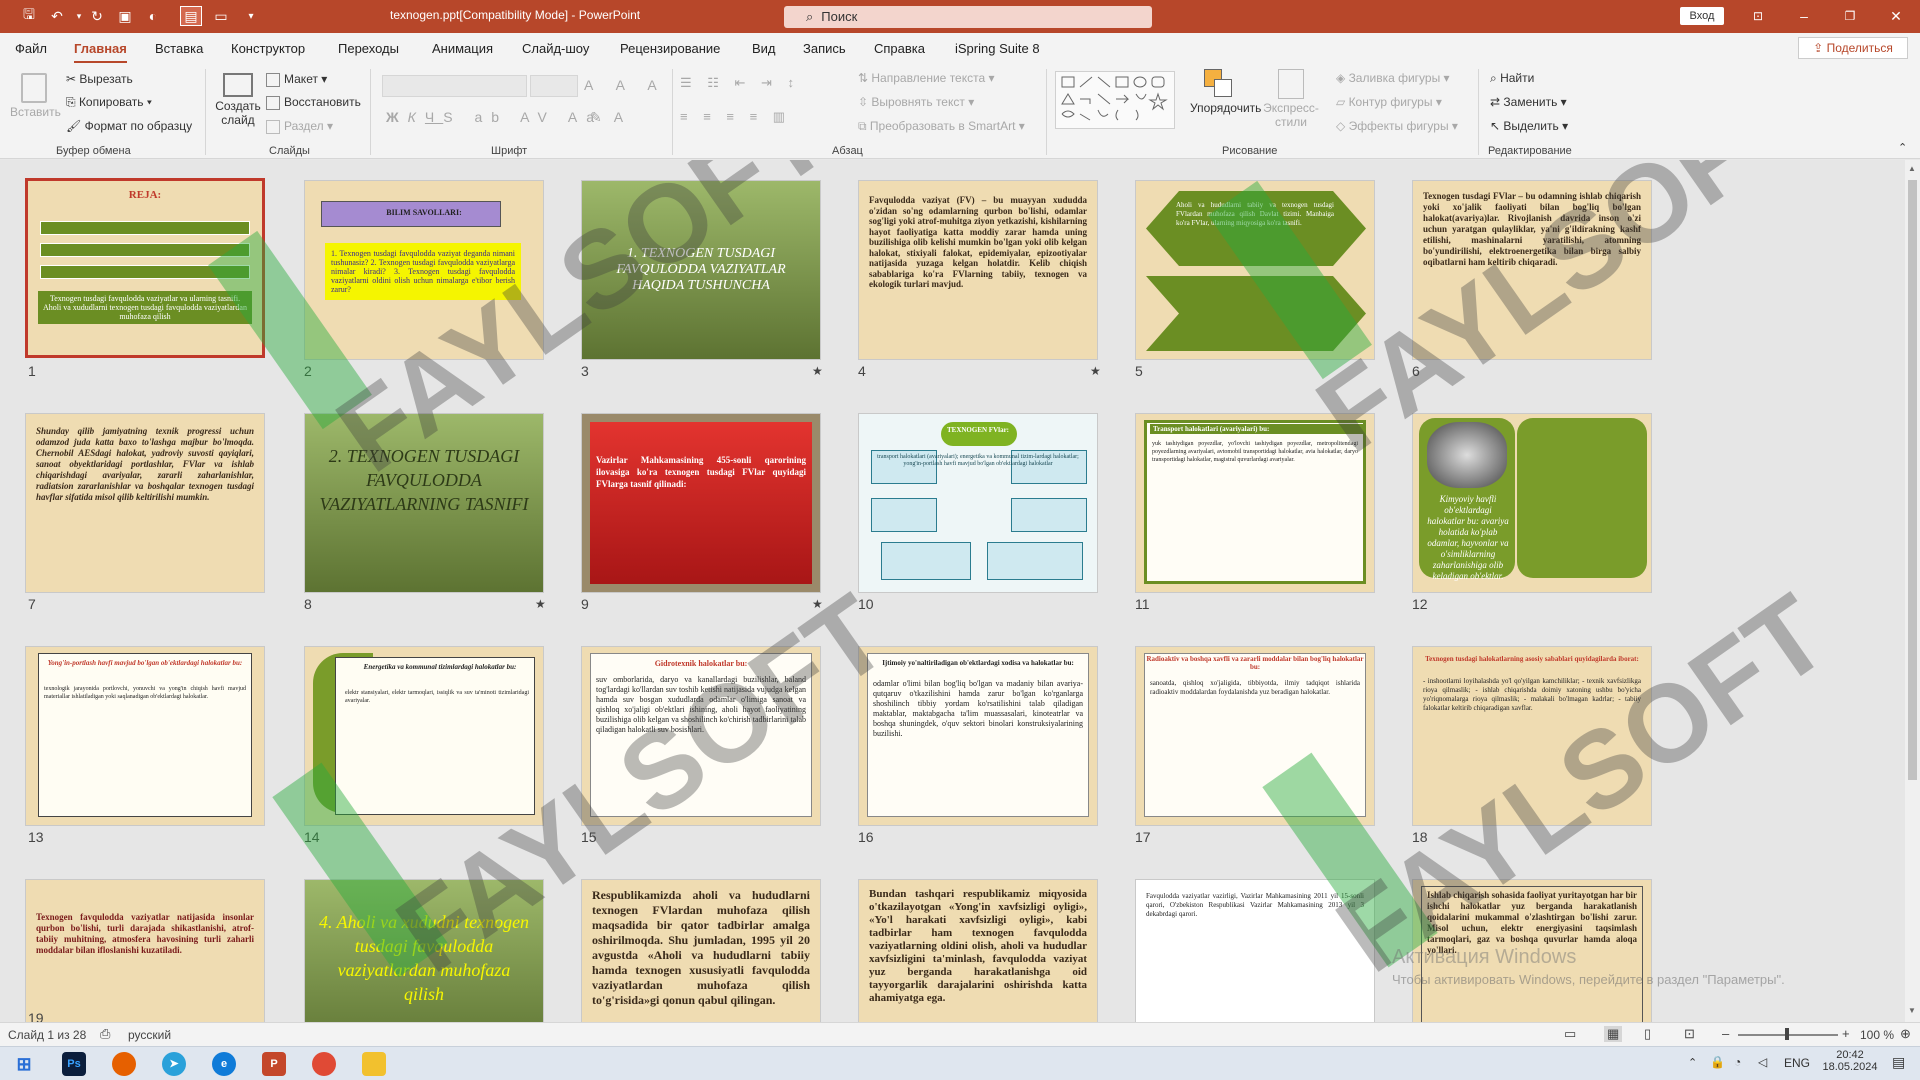 The height and width of the screenshot is (1080, 1920). What do you see at coordinates (268, 48) in the screenshot?
I see `tab-design: Конструктор` at bounding box center [268, 48].